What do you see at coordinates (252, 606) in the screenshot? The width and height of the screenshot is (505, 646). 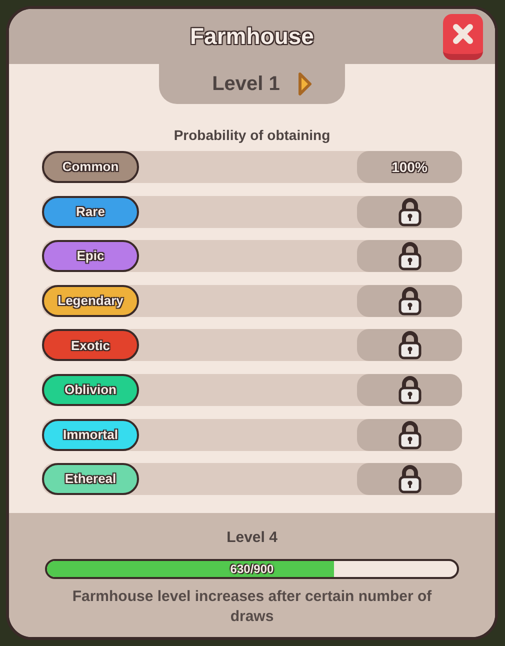 I see `hint-text: Farmhouse level increases after certain number of draws` at bounding box center [252, 606].